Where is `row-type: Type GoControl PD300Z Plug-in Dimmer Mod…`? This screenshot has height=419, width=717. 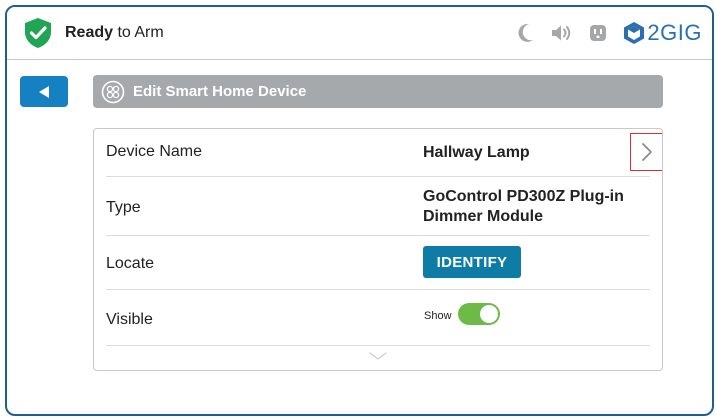
row-type: Type GoControl PD300Z Plug-in Dimmer Mod… is located at coordinates (378, 206).